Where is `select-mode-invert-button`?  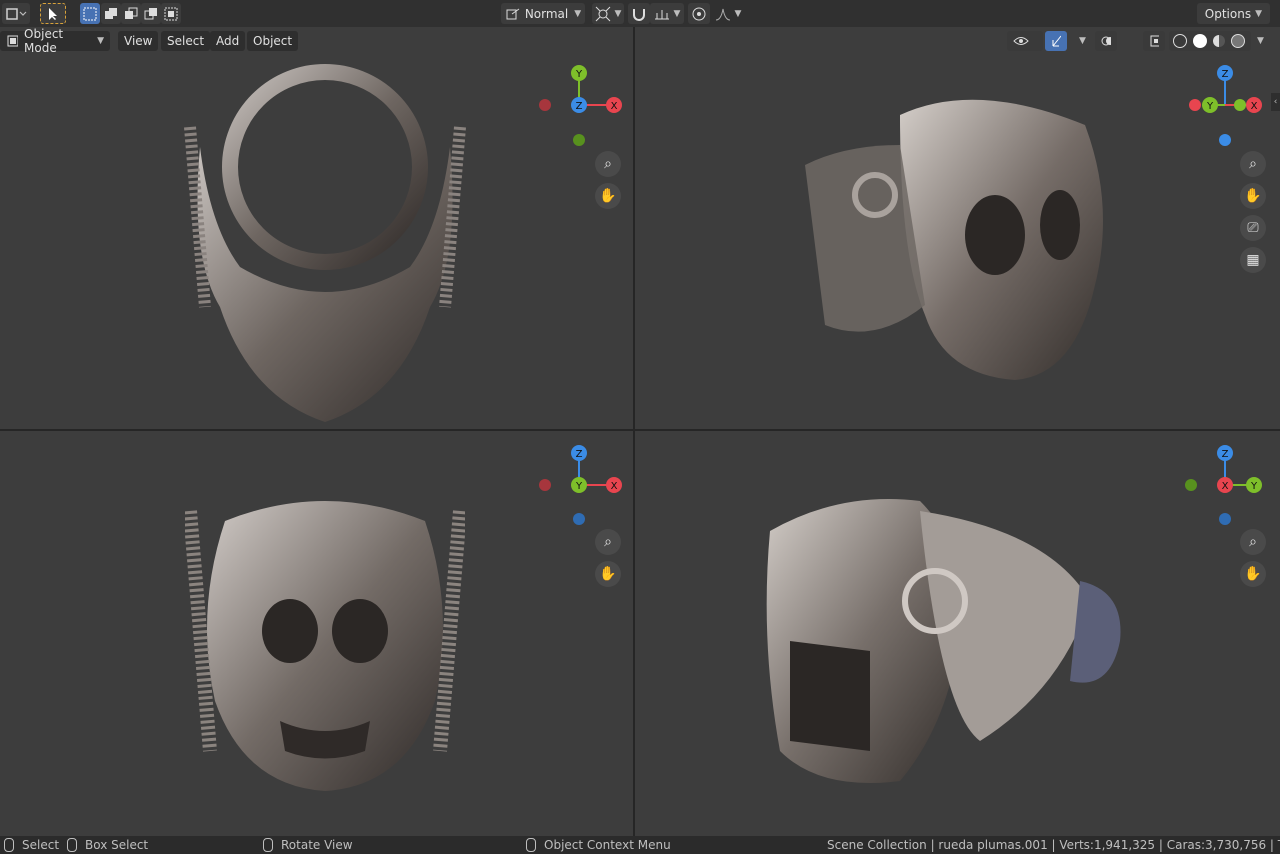
select-mode-invert-button is located at coordinates (151, 13).